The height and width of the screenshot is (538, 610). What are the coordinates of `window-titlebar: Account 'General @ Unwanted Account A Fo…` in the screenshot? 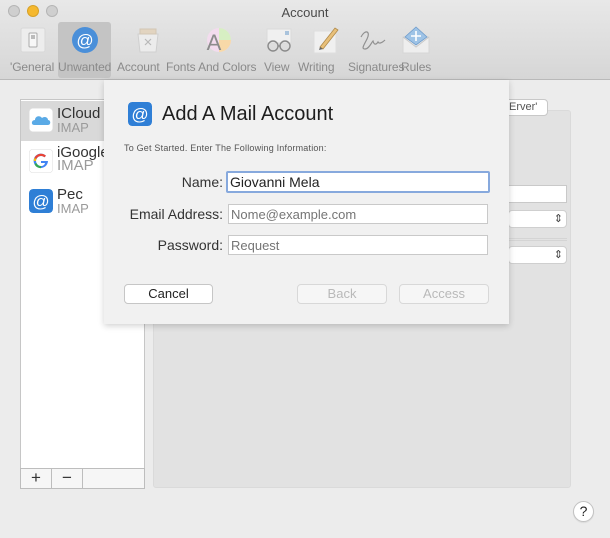 It's located at (305, 40).